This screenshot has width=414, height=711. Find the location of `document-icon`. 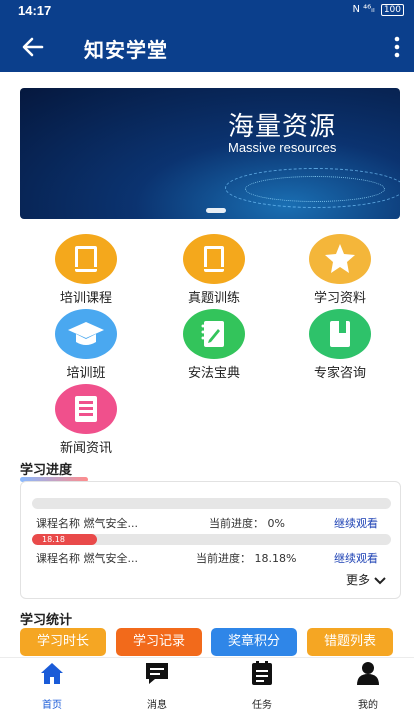

document-icon is located at coordinates (340, 334).